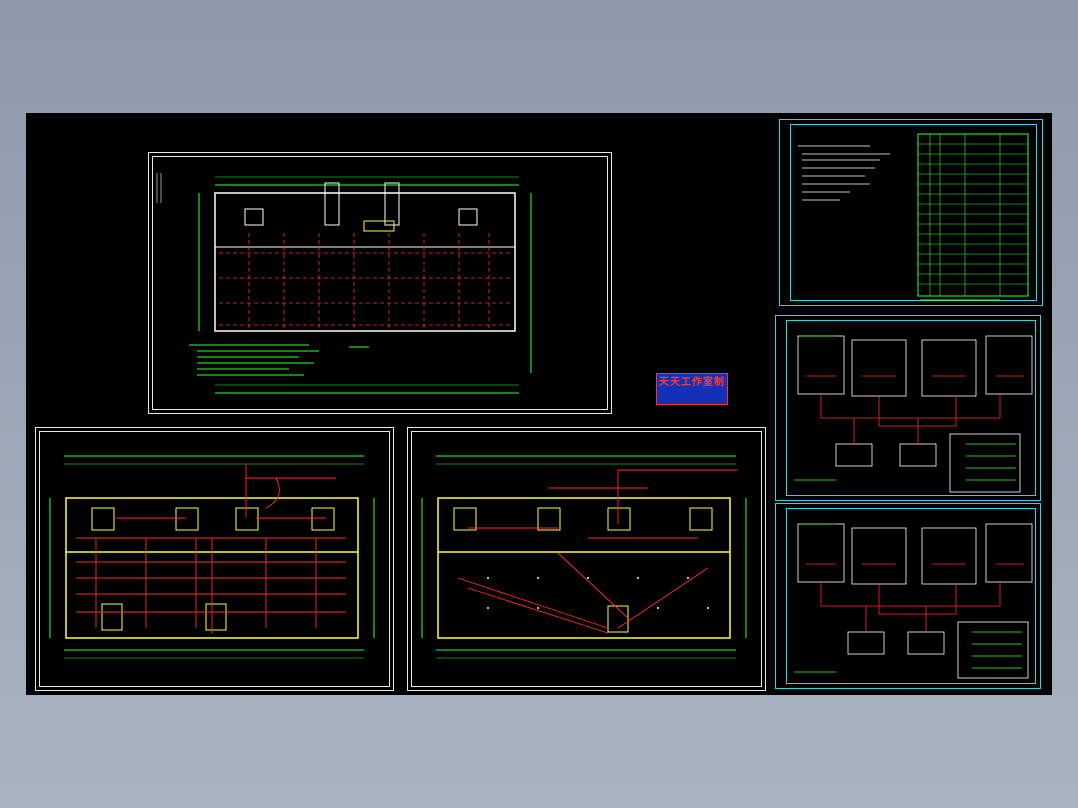 The image size is (1078, 808). I want to click on watermark-stamp: 天天工作室制, so click(692, 389).